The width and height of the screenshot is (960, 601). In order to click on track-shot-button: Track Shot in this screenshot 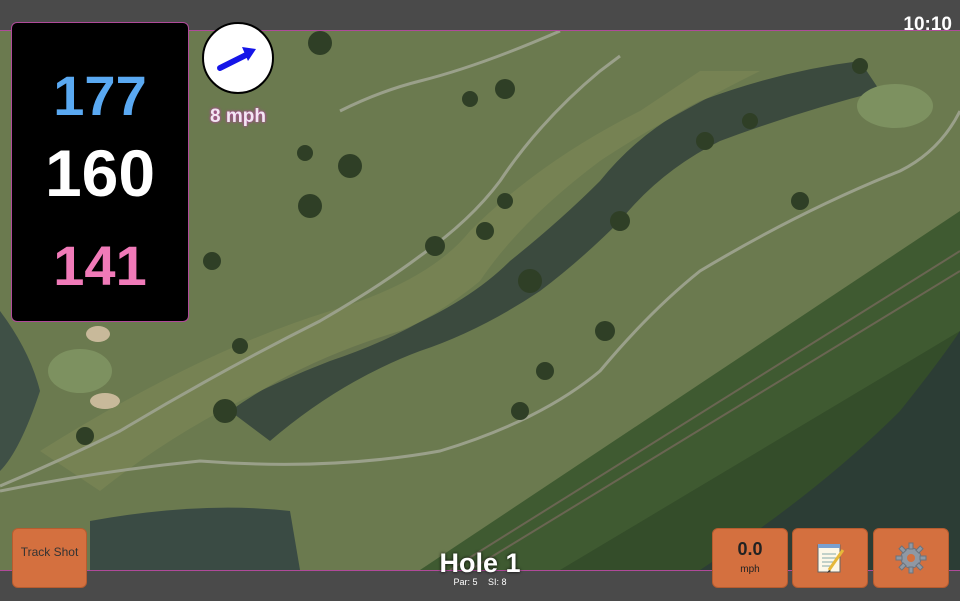, I will do `click(49, 558)`.